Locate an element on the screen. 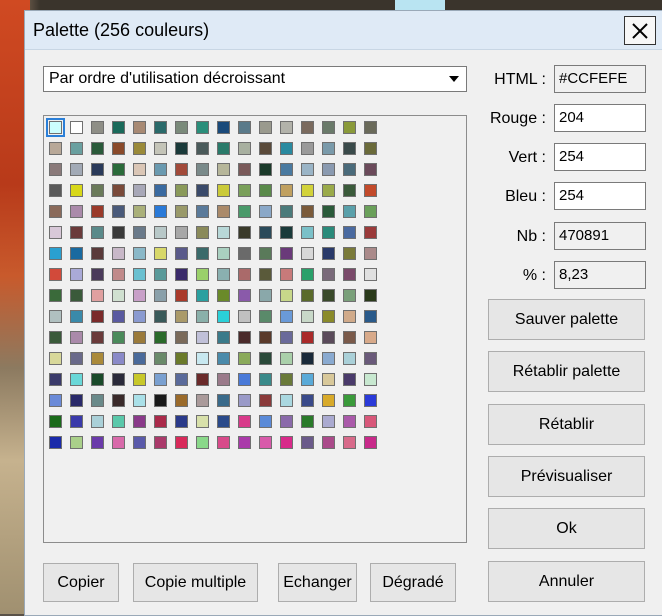 This screenshot has height=616, width=662. close-button is located at coordinates (640, 30).